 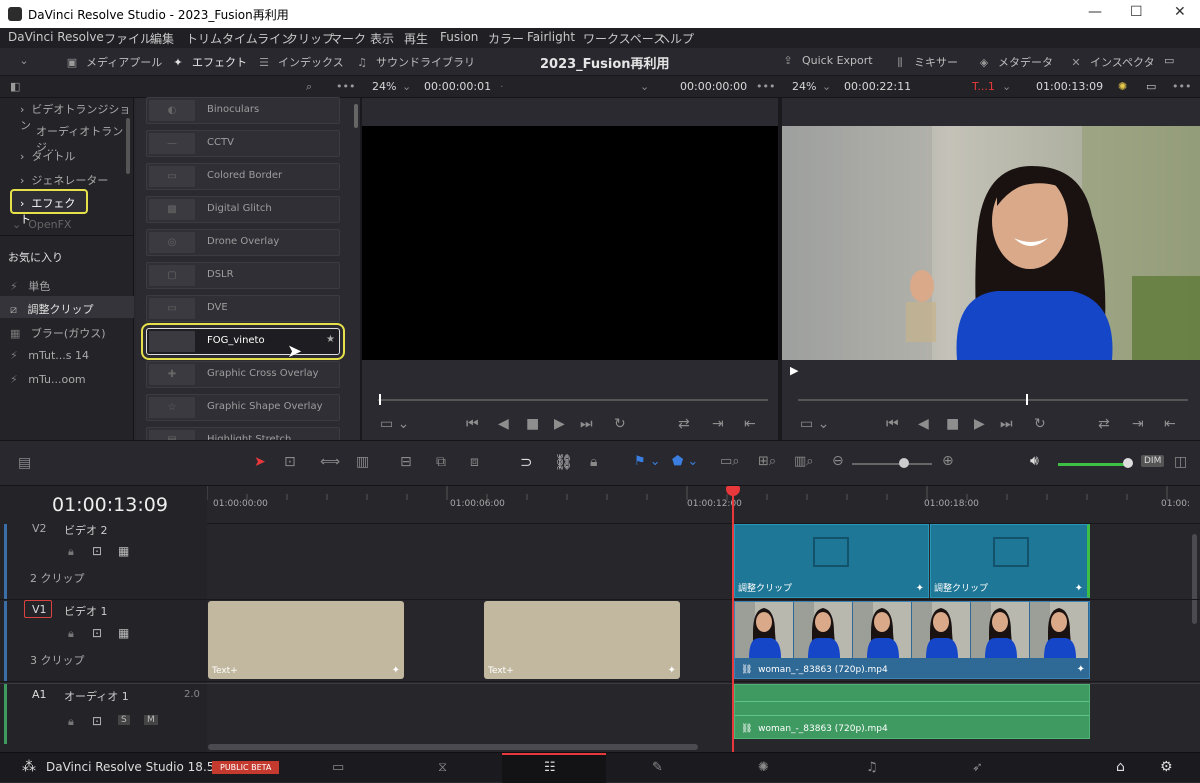 What do you see at coordinates (892, 464) in the screenshot?
I see `zoom-slider` at bounding box center [892, 464].